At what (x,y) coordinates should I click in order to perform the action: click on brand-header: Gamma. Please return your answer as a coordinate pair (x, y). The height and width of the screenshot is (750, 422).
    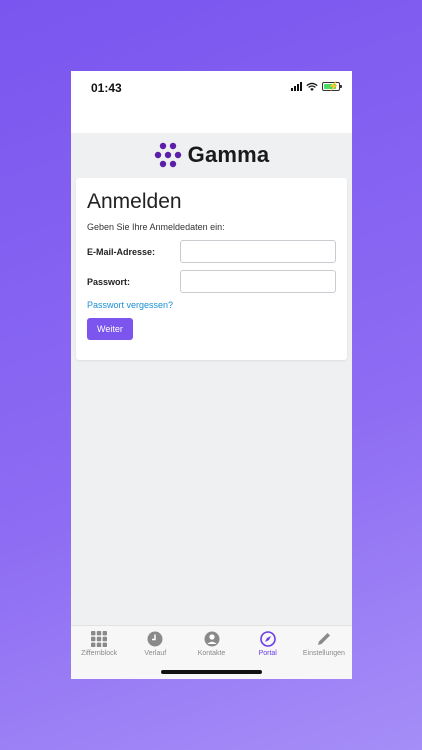
    Looking at the image, I should click on (211, 155).